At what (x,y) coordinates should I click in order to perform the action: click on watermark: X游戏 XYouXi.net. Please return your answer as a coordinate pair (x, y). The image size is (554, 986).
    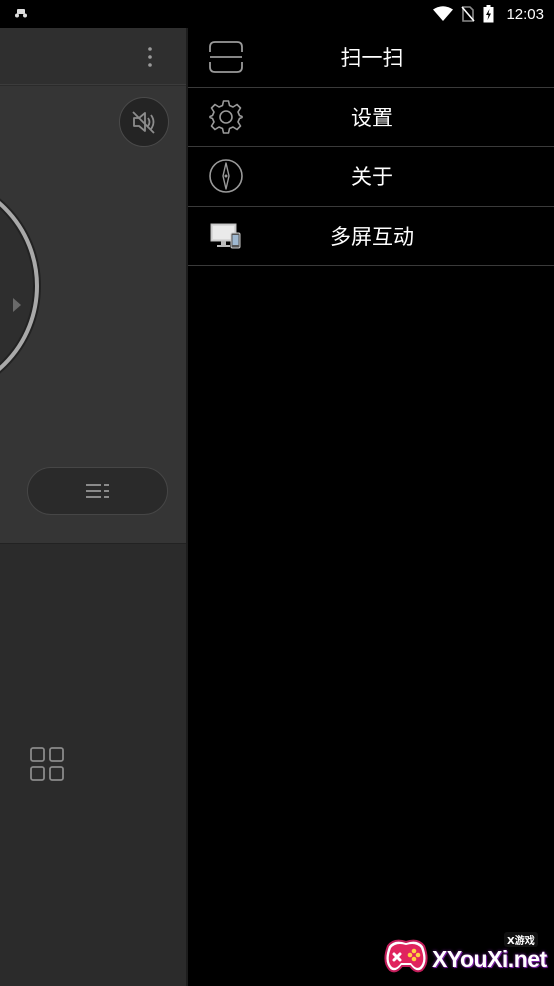
    Looking at the image, I should click on (466, 957).